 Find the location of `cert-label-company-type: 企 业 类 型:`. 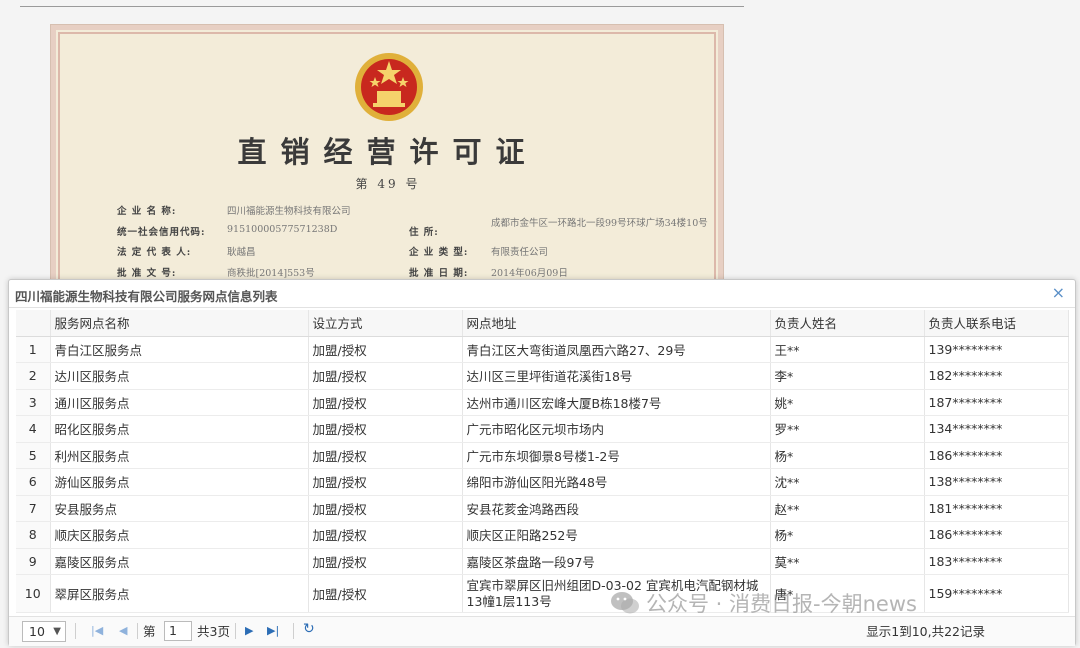

cert-label-company-type: 企 业 类 型: is located at coordinates (439, 252).